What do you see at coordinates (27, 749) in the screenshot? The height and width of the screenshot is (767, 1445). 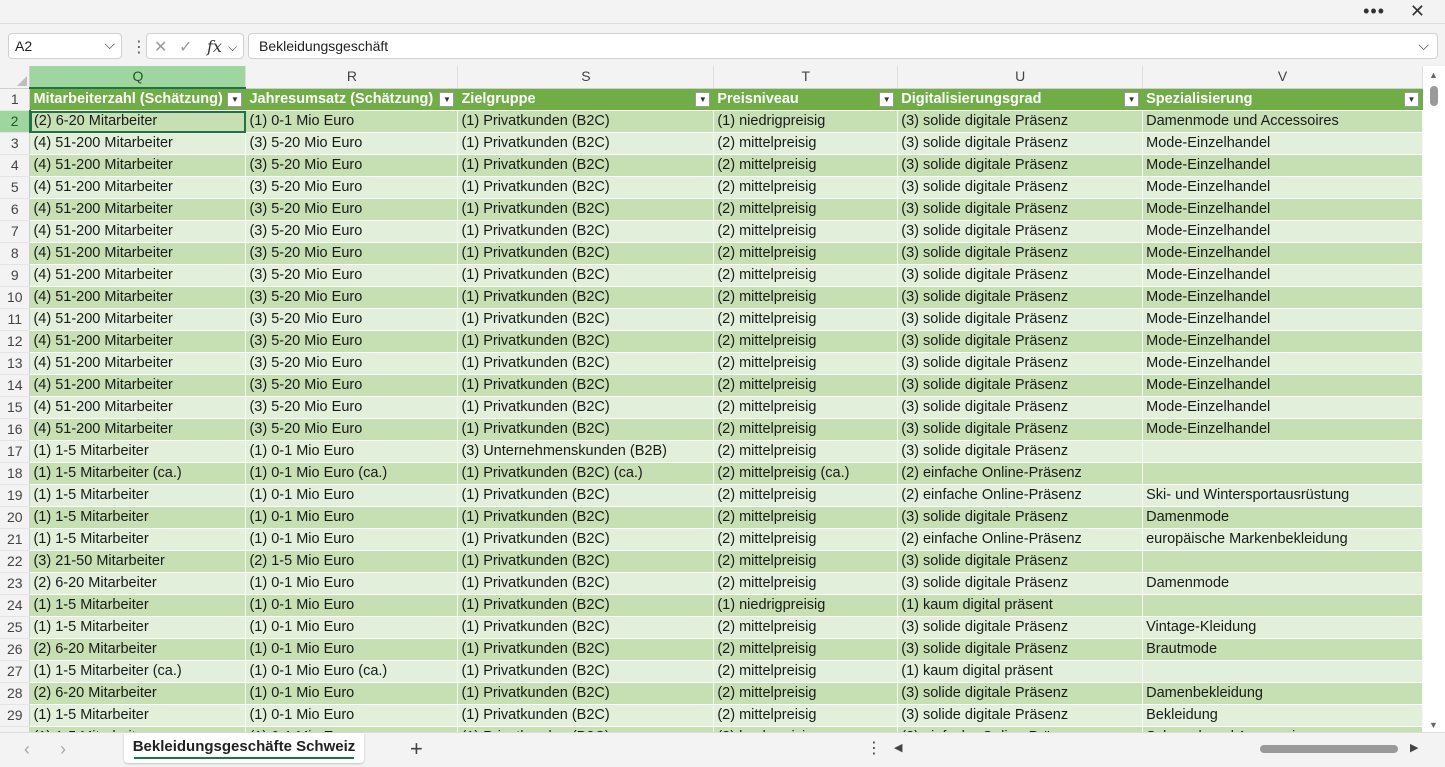 I see `previous-sheet-icon: ‹` at bounding box center [27, 749].